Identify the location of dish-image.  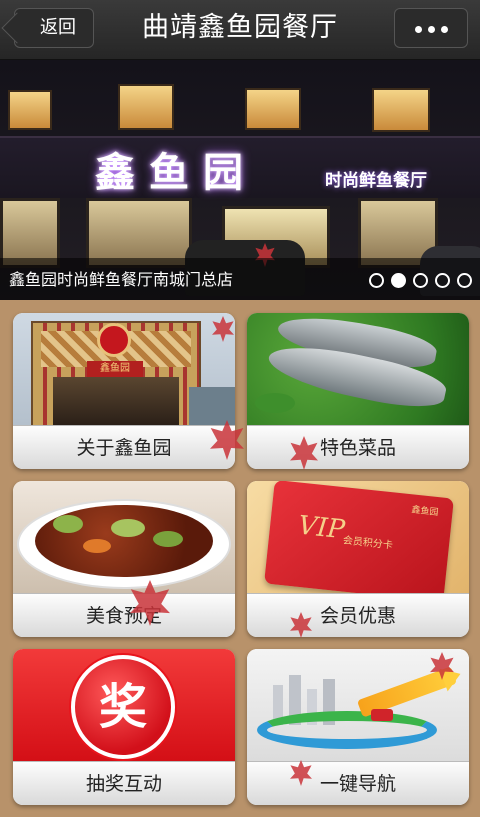
(124, 537).